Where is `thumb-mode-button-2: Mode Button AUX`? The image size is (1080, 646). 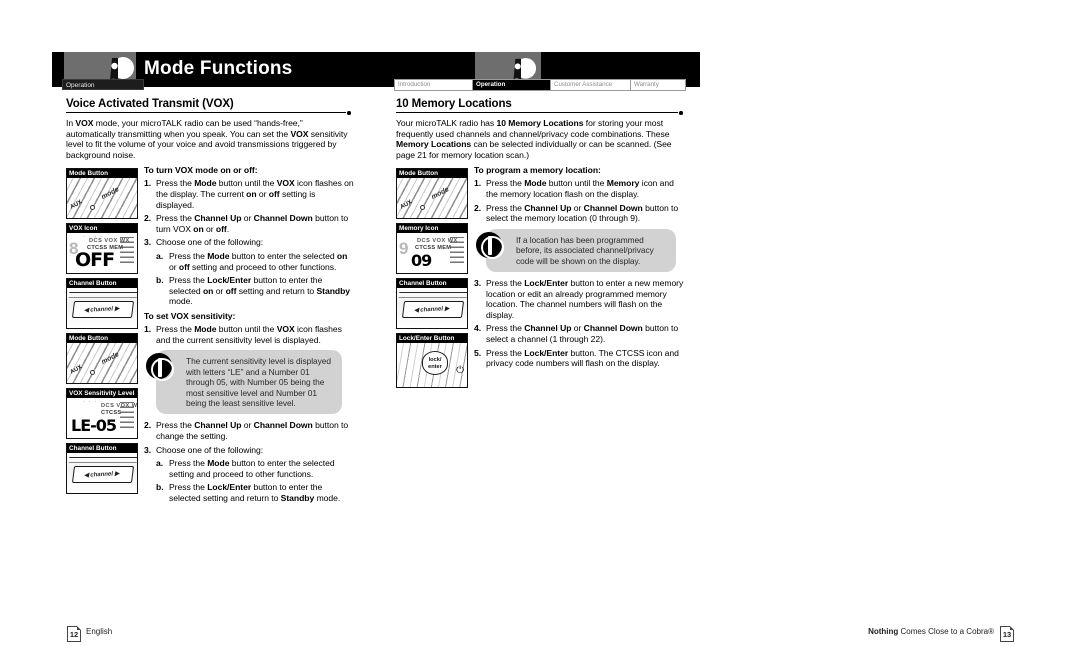 thumb-mode-button-2: Mode Button AUX is located at coordinates (102, 359).